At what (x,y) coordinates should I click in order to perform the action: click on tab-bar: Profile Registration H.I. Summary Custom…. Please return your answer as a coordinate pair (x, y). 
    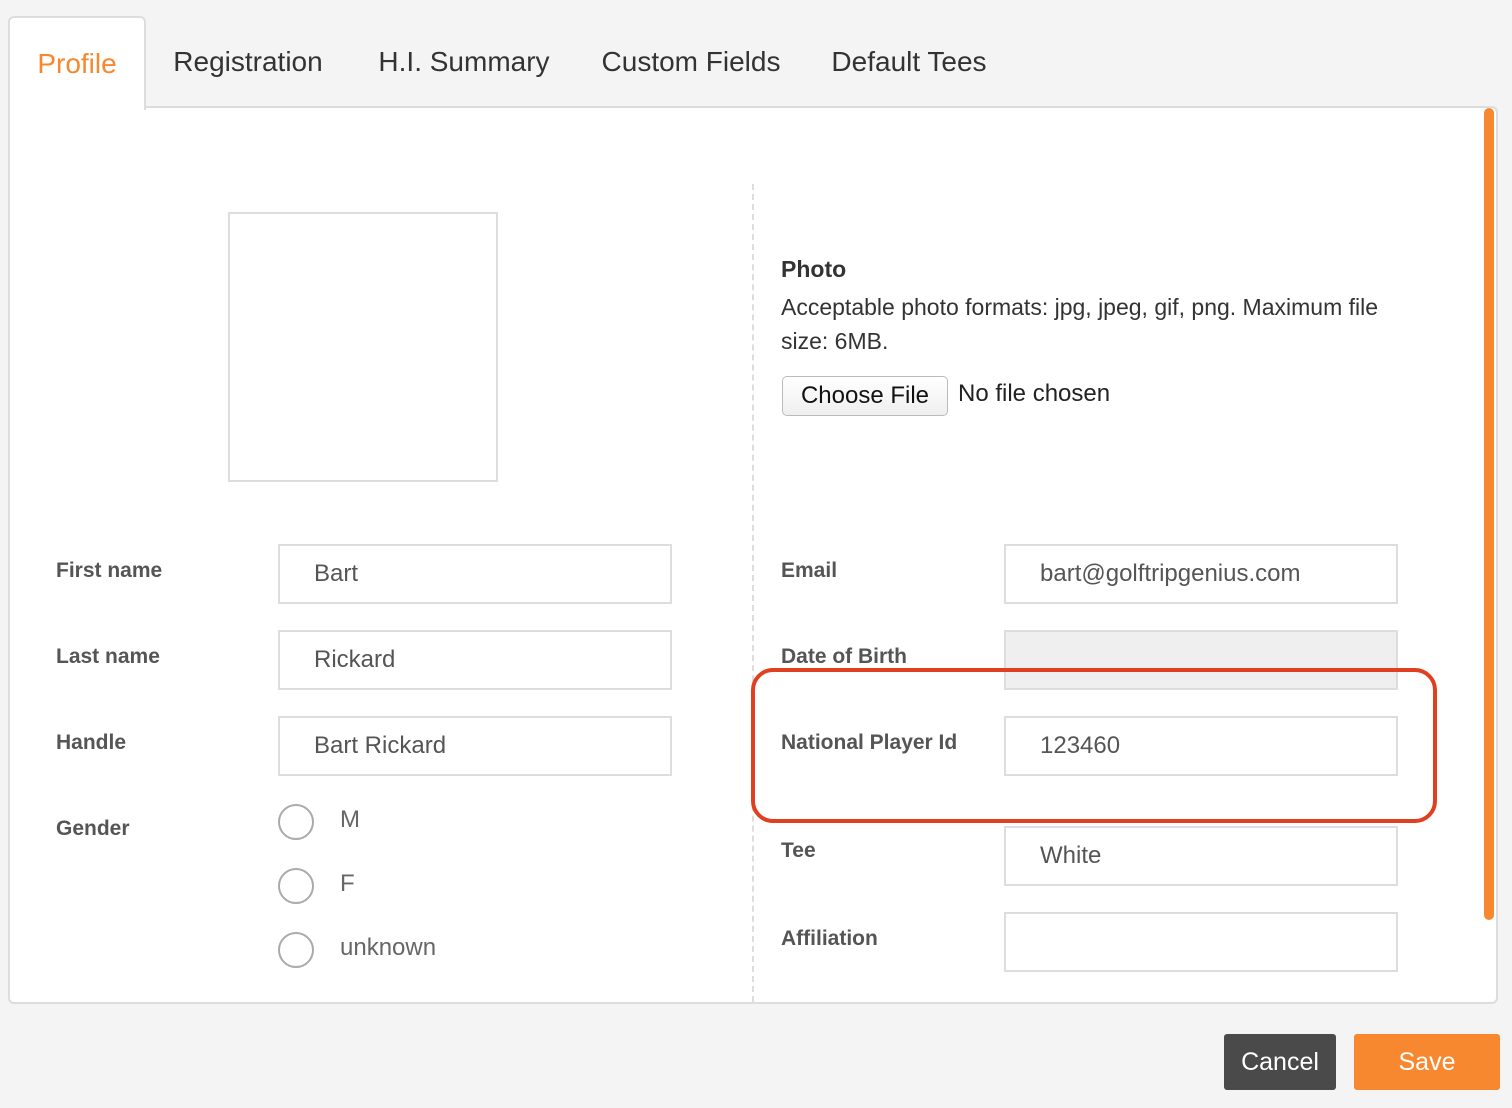
    Looking at the image, I should click on (753, 63).